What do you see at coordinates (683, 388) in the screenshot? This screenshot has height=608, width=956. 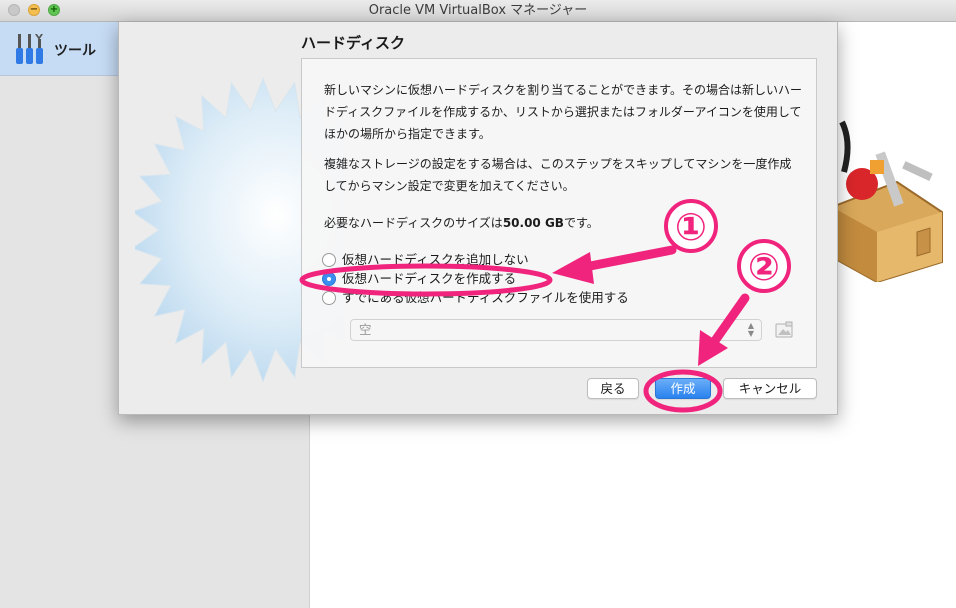 I see `create-button: 作成` at bounding box center [683, 388].